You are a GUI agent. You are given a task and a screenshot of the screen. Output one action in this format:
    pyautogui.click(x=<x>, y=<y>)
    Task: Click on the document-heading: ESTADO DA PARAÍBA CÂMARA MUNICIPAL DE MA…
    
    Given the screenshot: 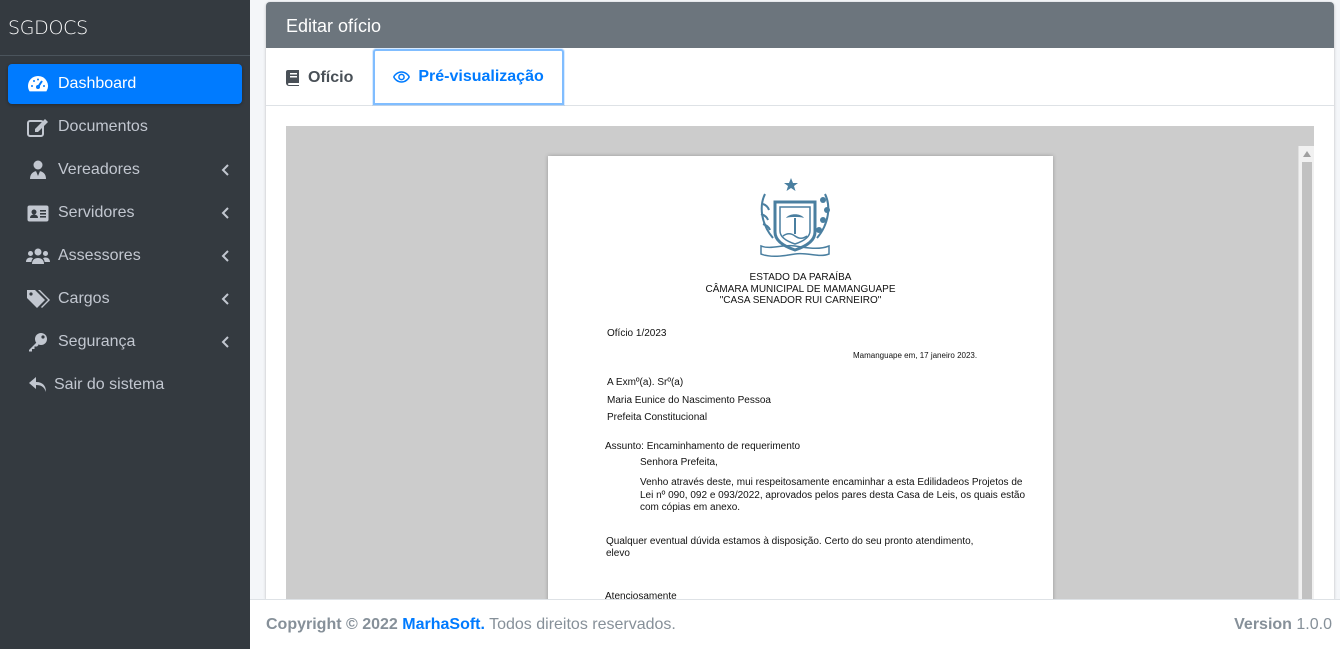 What is the action you would take?
    pyautogui.click(x=800, y=289)
    